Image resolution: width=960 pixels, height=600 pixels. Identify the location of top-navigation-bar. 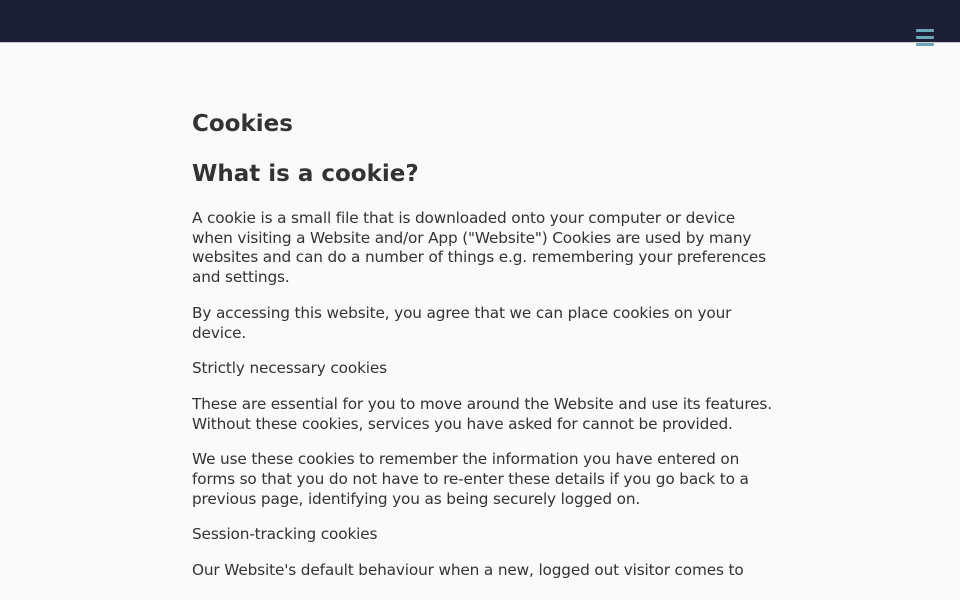
(480, 23).